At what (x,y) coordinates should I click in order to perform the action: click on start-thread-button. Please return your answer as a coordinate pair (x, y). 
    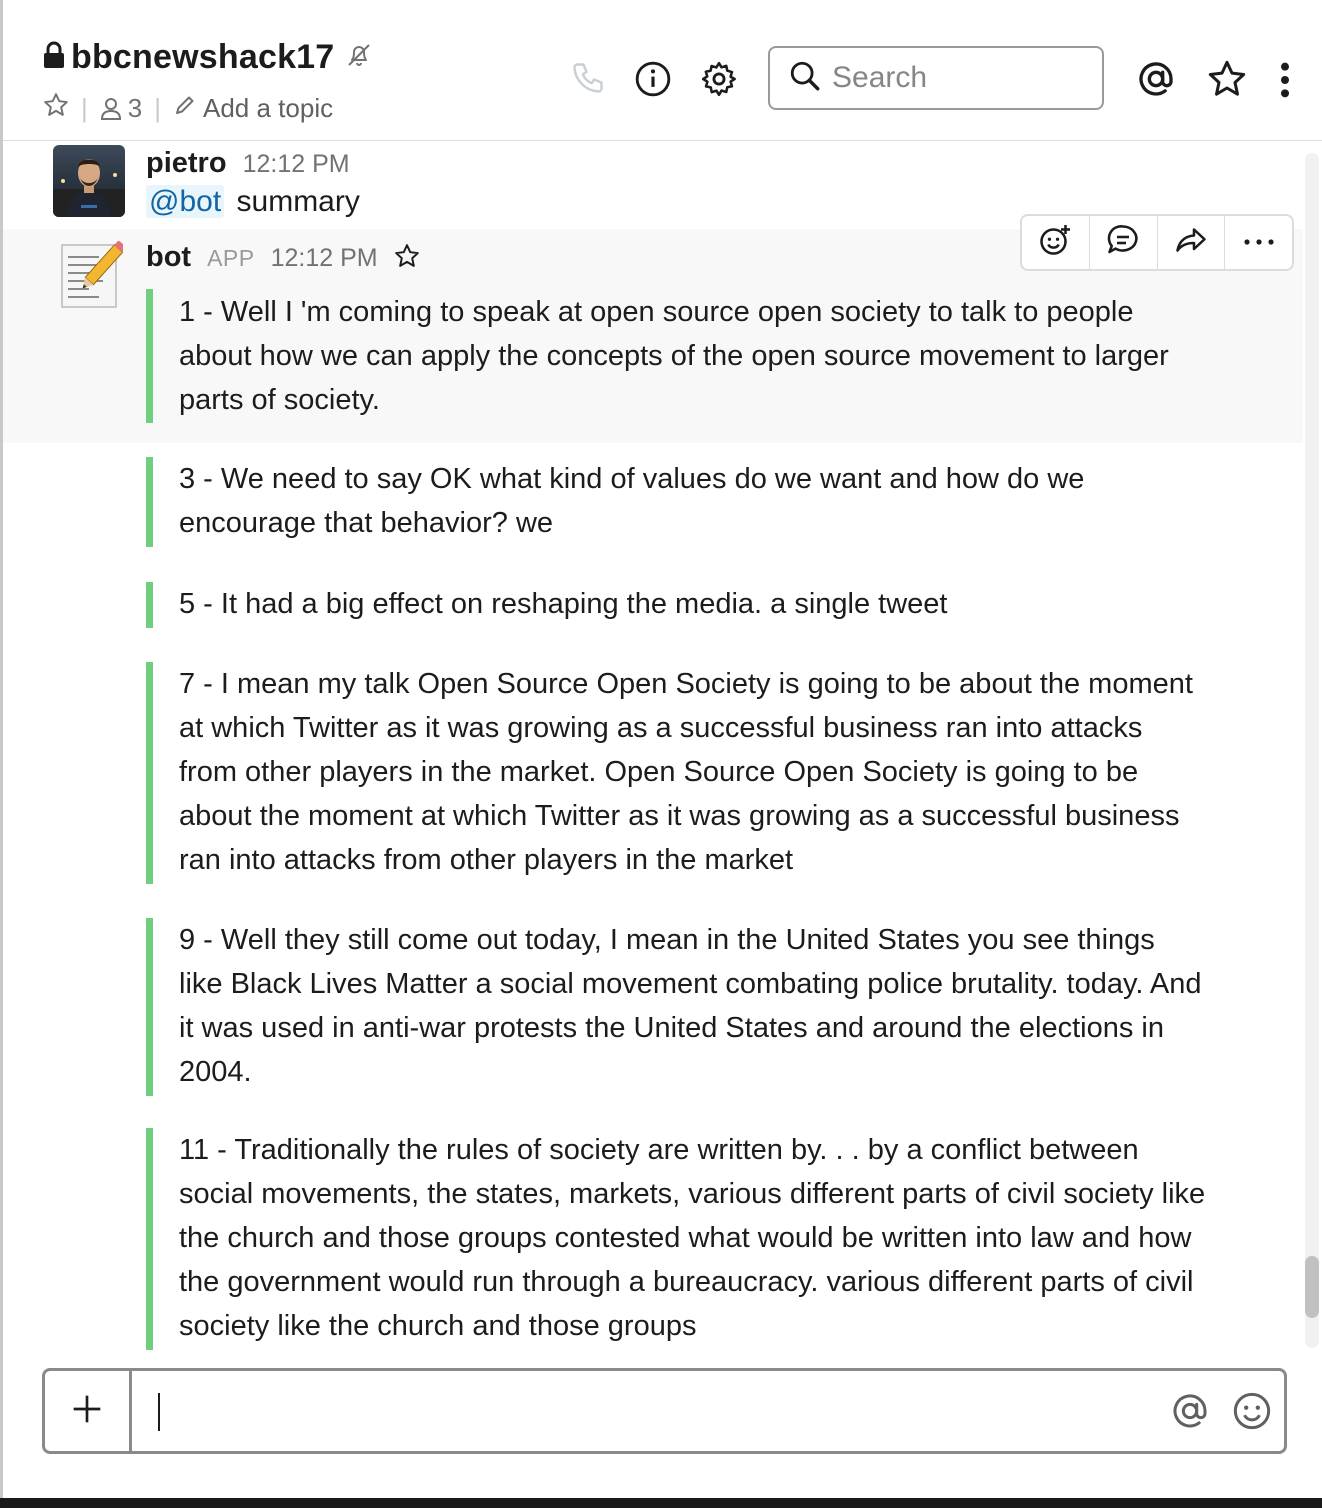
    Looking at the image, I should click on (1124, 242).